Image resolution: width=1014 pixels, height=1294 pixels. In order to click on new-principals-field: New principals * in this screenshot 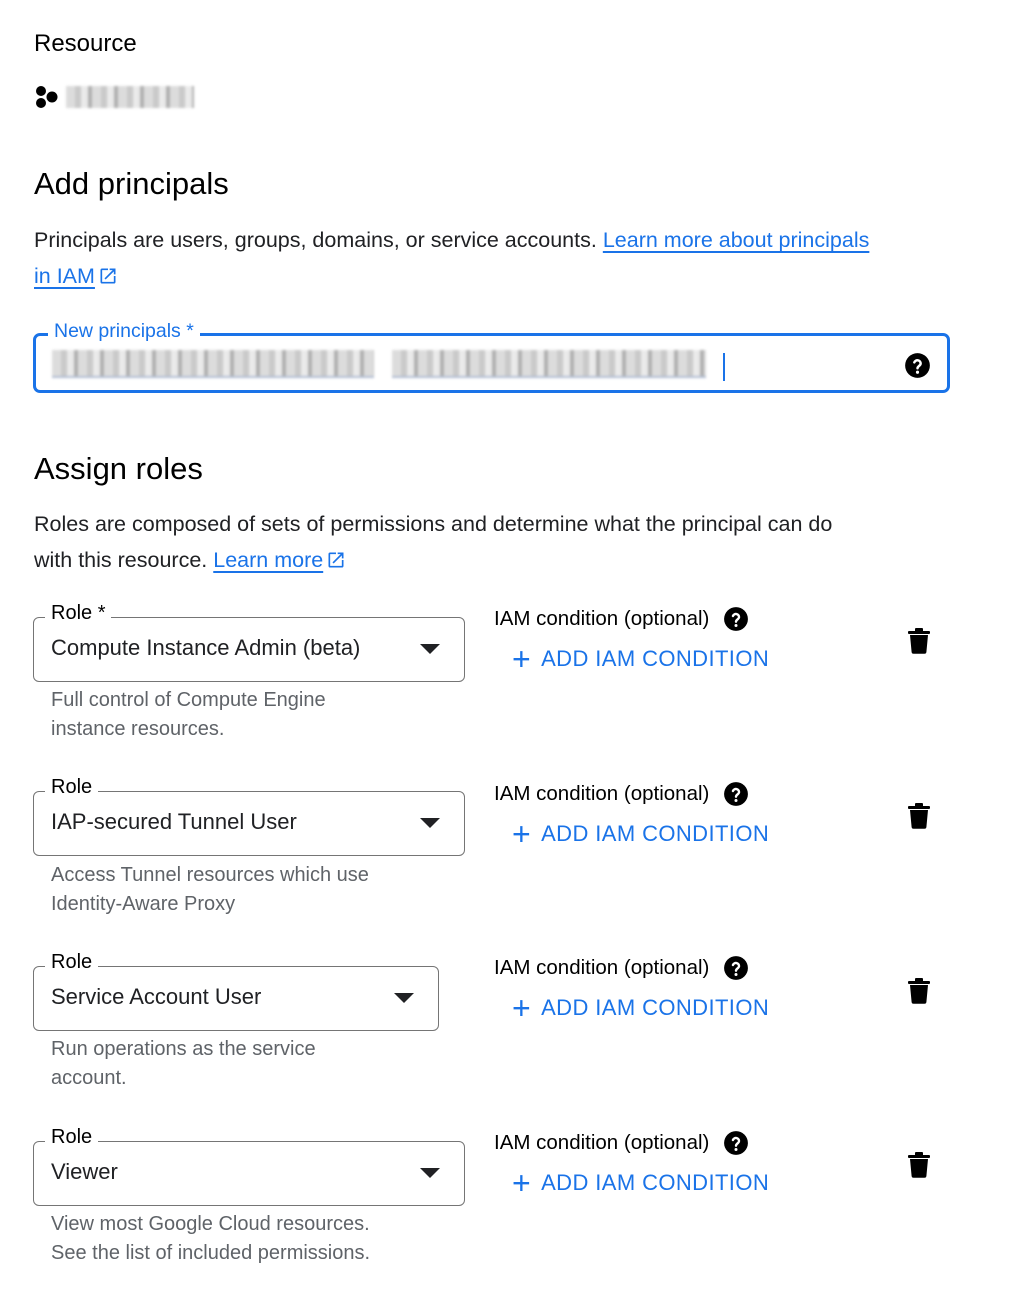, I will do `click(491, 356)`.